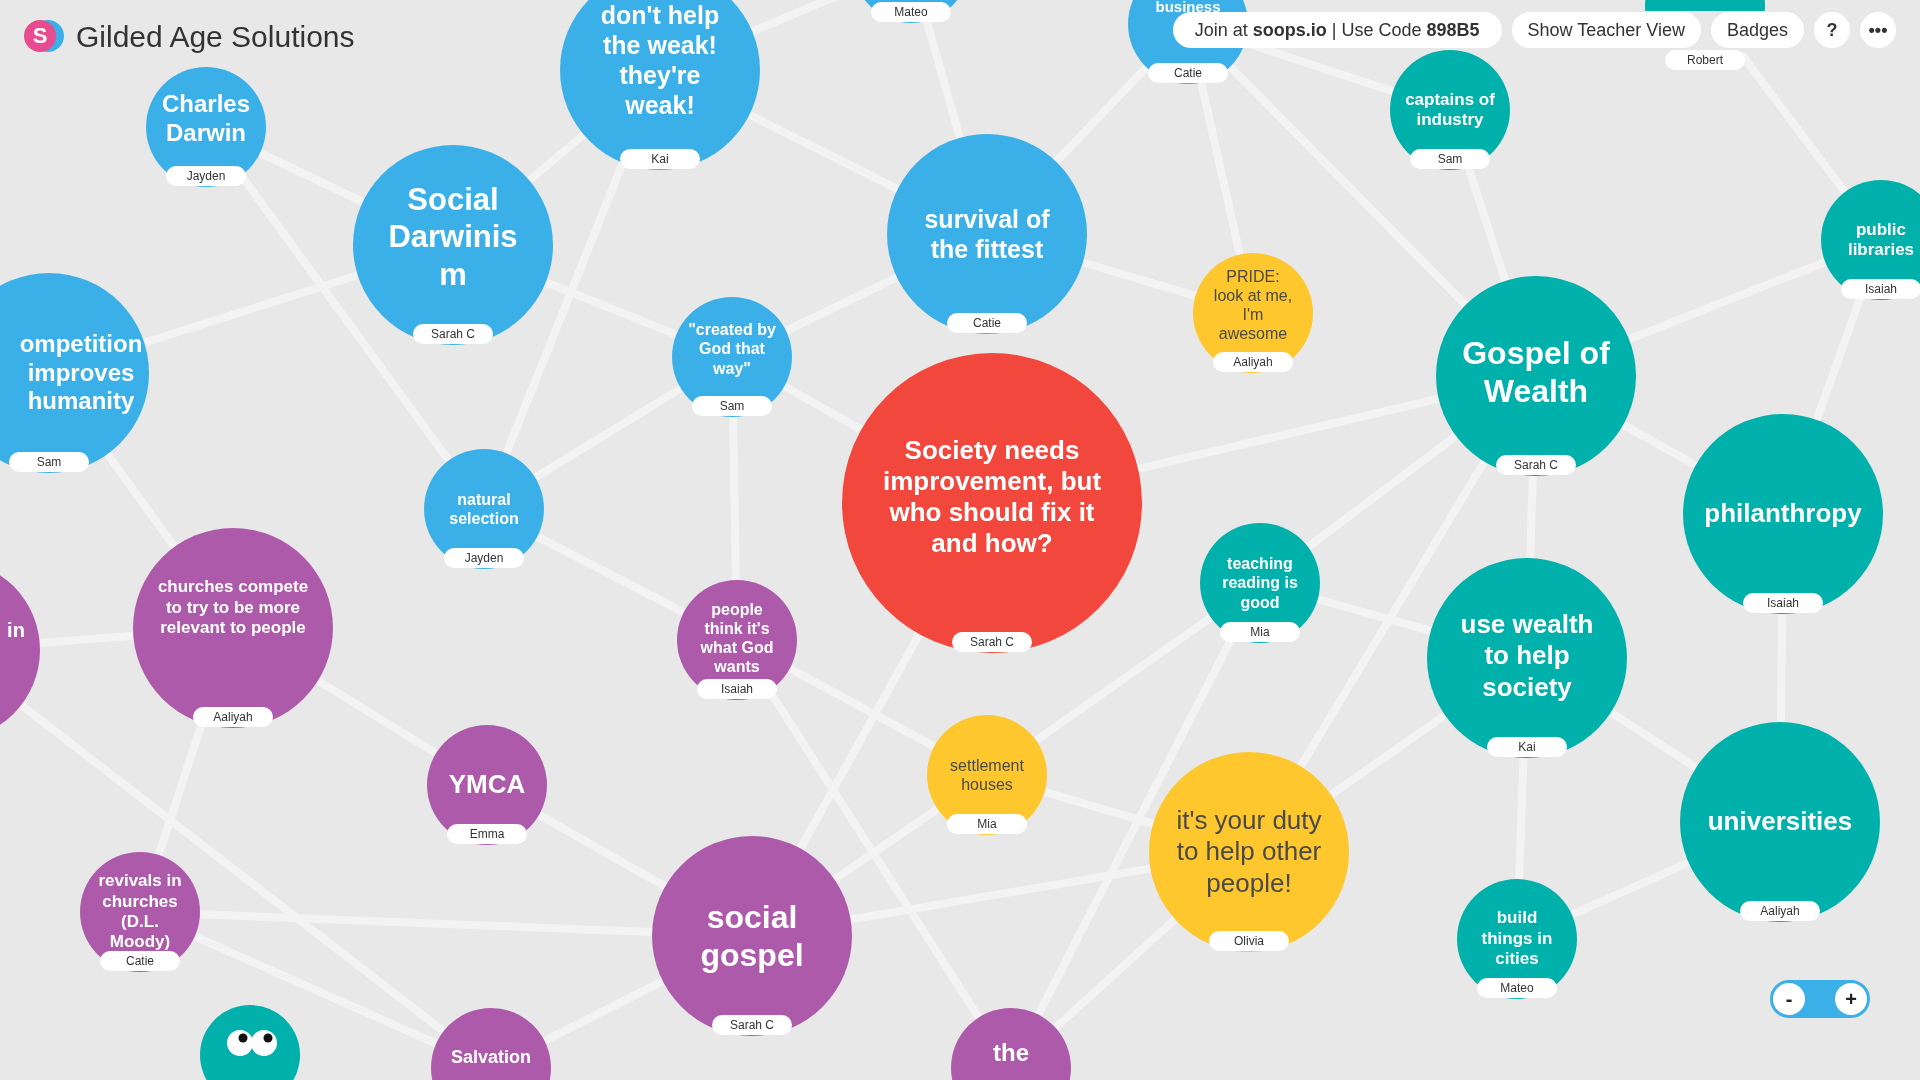 This screenshot has width=1920, height=1080. I want to click on more-button: •••, so click(1878, 30).